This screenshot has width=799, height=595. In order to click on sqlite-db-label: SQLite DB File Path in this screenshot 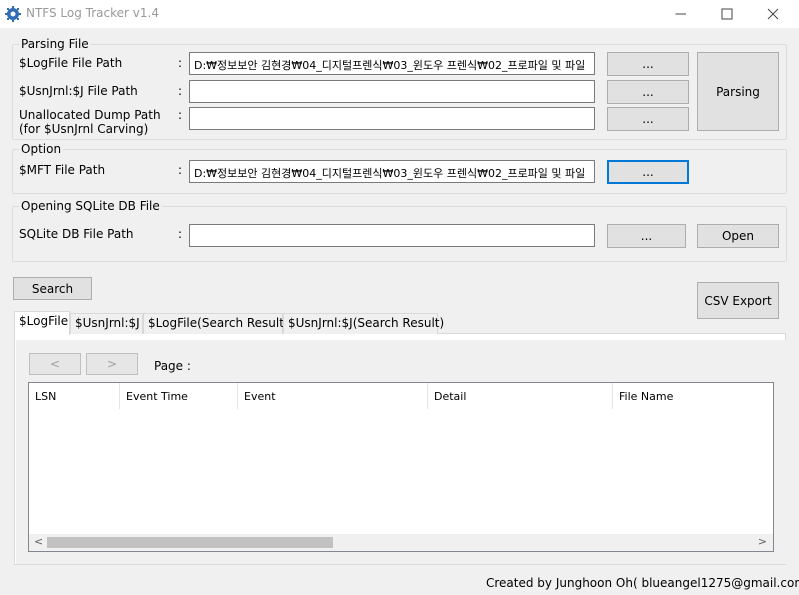, I will do `click(76, 234)`.